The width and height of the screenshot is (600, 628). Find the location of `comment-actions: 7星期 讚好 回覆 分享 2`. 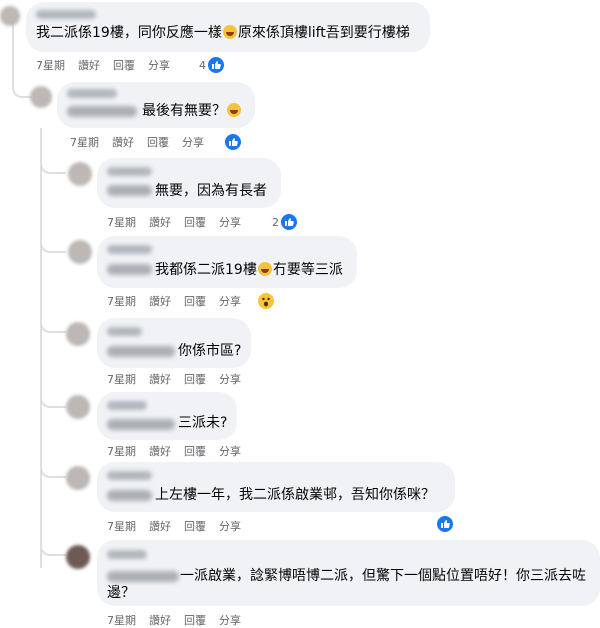

comment-actions: 7星期 讚好 回覆 分享 2 is located at coordinates (202, 222).